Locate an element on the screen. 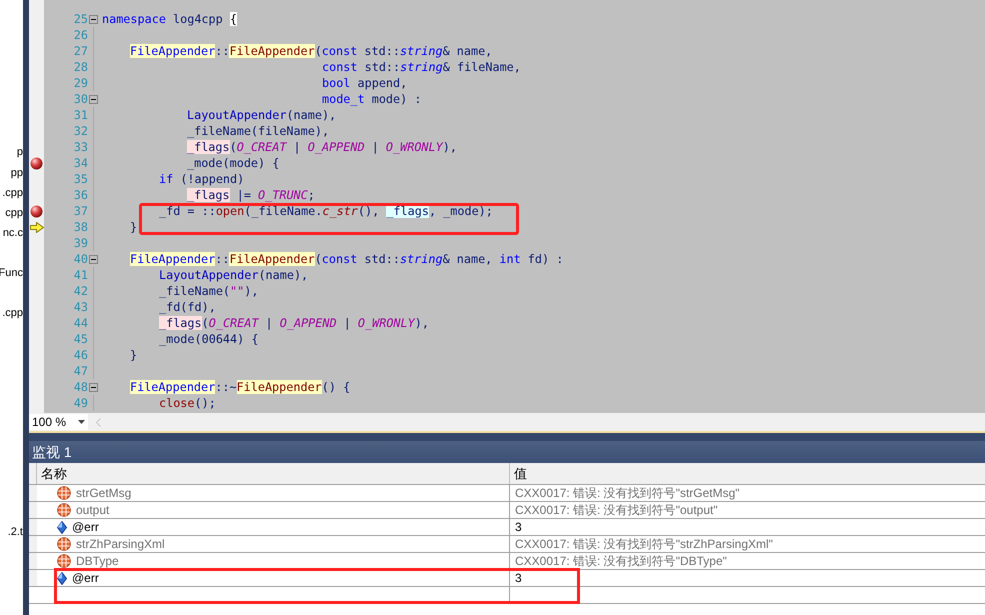 The width and height of the screenshot is (985, 615). table-cell-text: CXX0017: 错误: 没有找到符号"strZhParsingXml" is located at coordinates (644, 544).